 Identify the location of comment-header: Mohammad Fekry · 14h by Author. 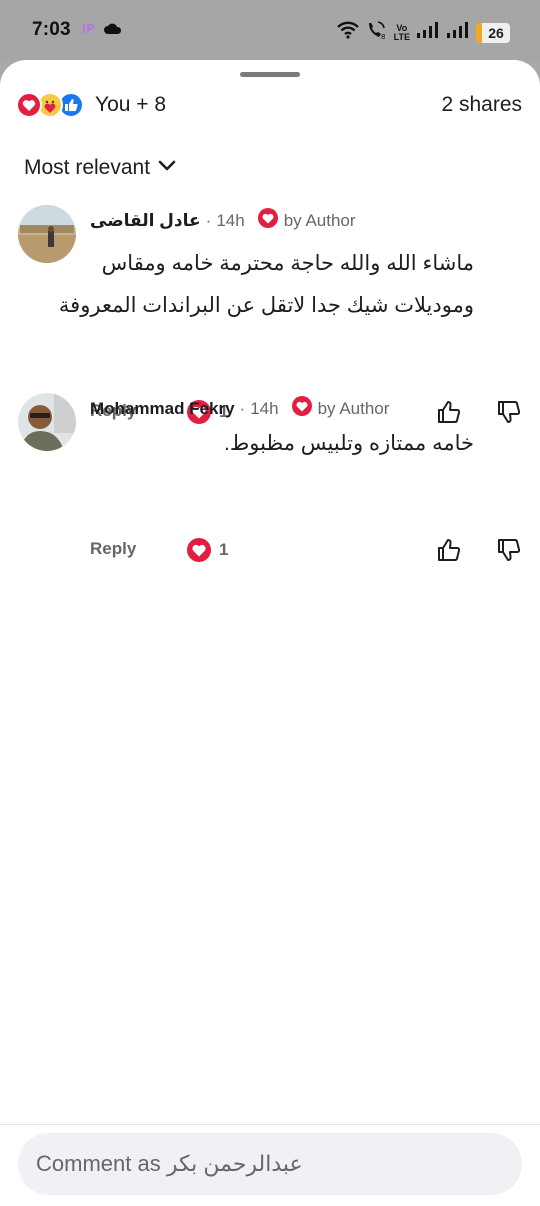
(239, 408).